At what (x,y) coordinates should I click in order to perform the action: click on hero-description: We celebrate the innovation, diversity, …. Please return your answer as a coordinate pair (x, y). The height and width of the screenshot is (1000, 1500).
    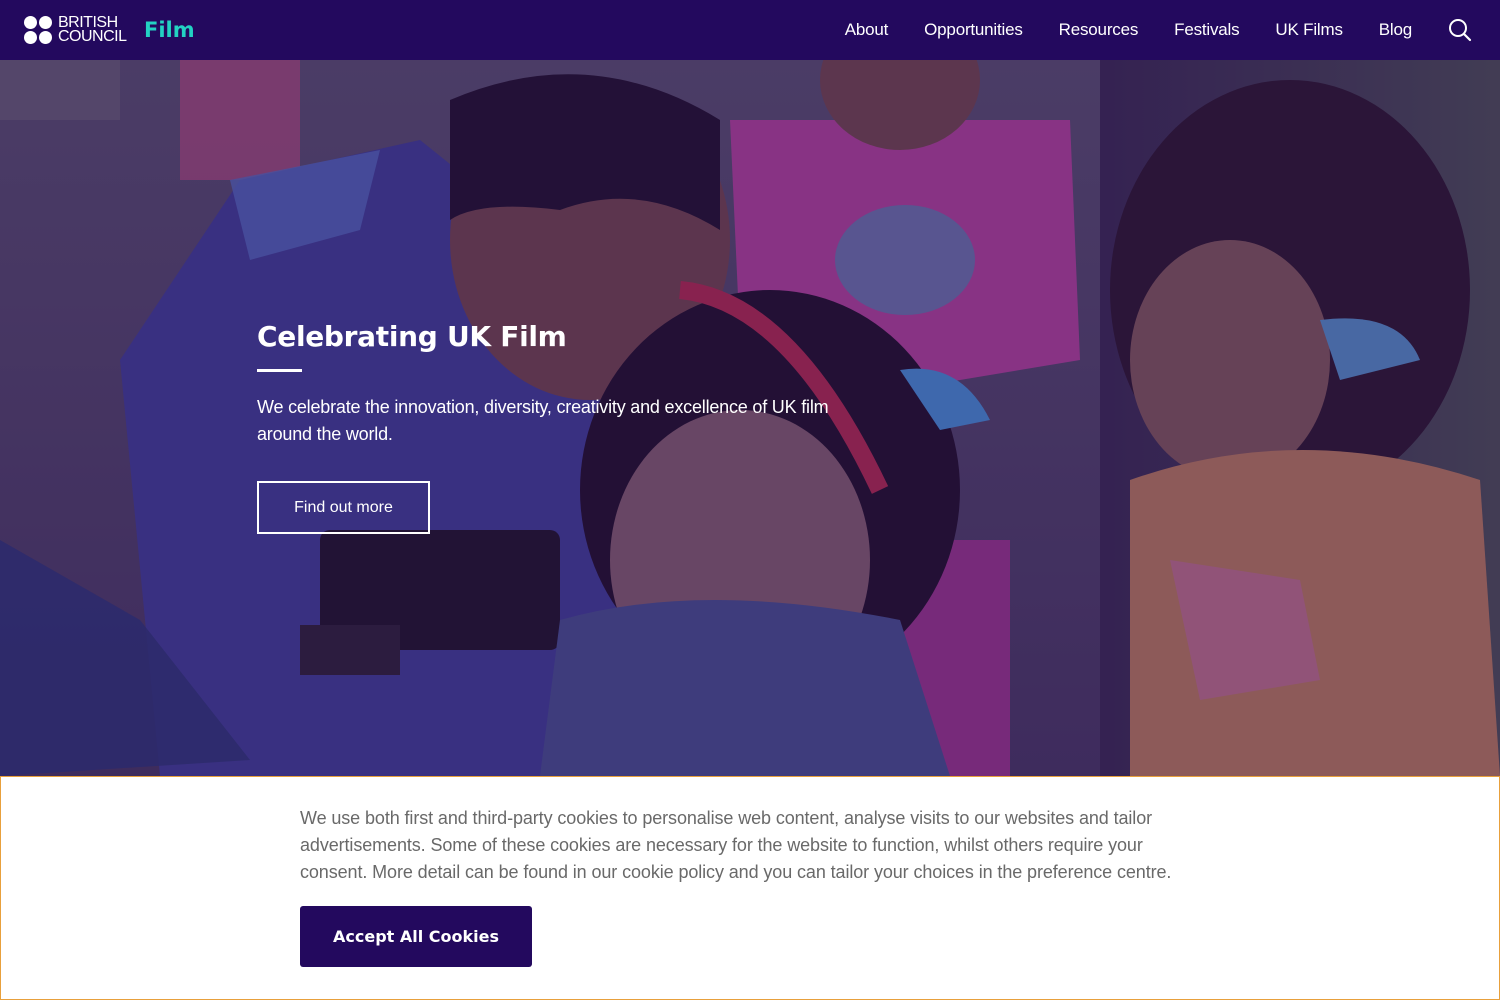
    Looking at the image, I should click on (543, 420).